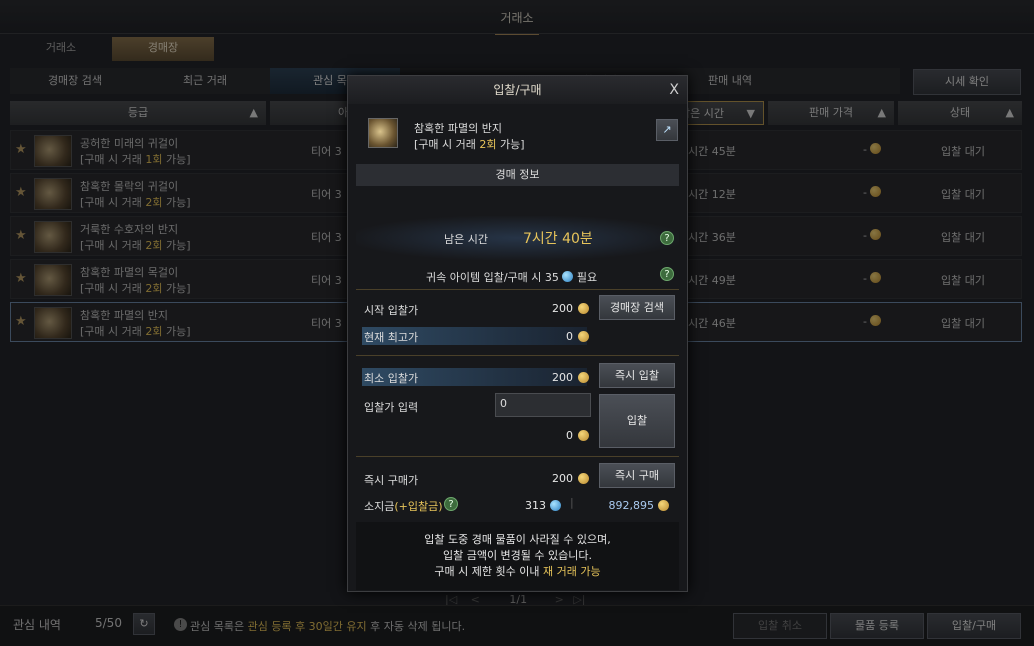 Image resolution: width=1034 pixels, height=646 pixels. I want to click on instant-bid-button: 즉시 입찰, so click(637, 375).